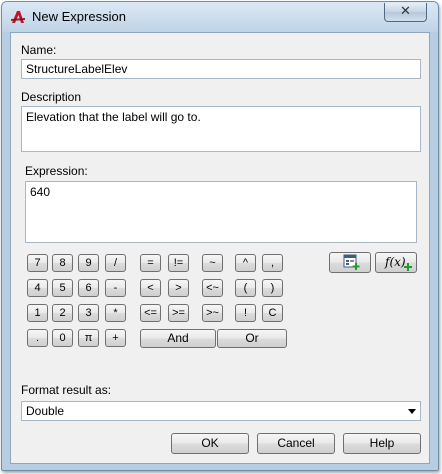  I want to click on name-input: StructureLabelElev, so click(221, 69).